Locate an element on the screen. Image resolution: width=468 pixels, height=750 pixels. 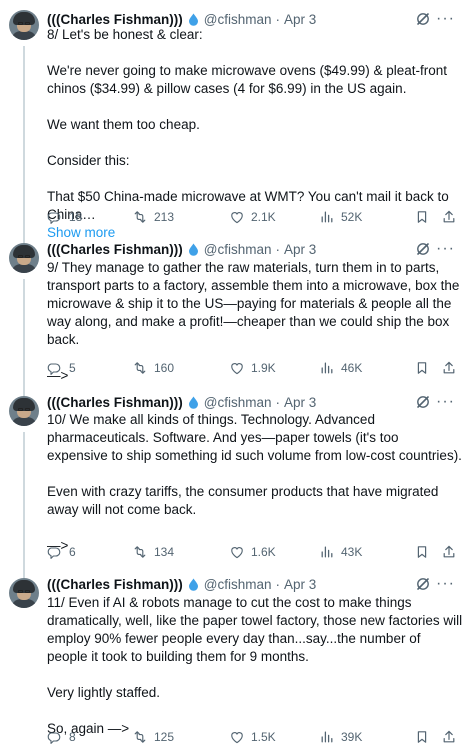
like-button: 1.5K is located at coordinates (252, 737).